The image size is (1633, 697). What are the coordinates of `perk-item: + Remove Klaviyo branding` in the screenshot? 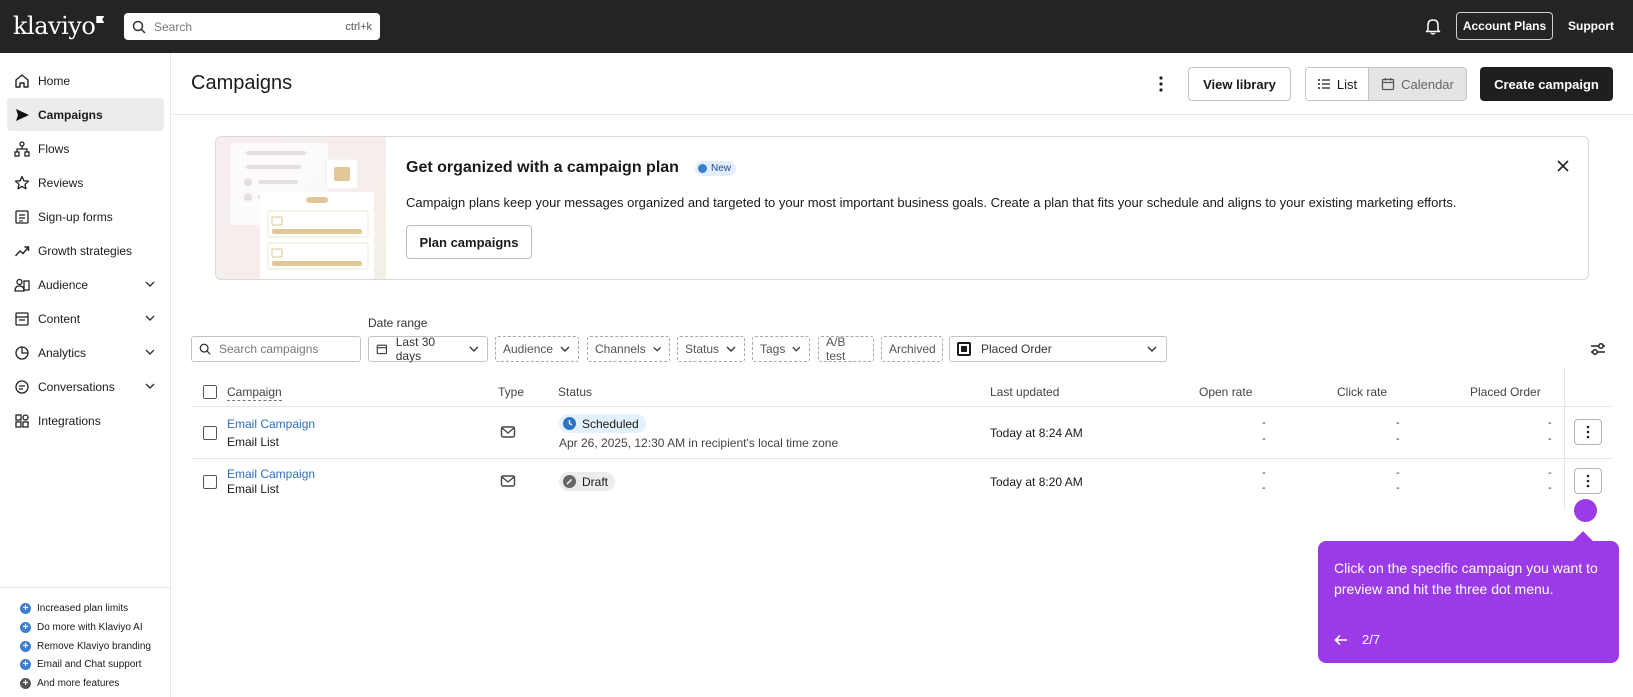 It's located at (85, 646).